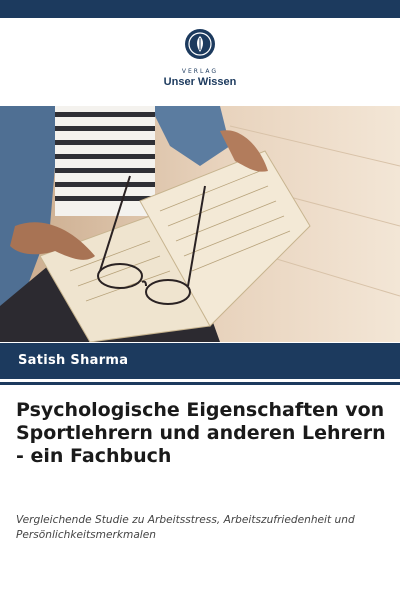 The image size is (400, 600). Describe the element at coordinates (200, 361) in the screenshot. I see `author-band: Satish Sharma` at that location.